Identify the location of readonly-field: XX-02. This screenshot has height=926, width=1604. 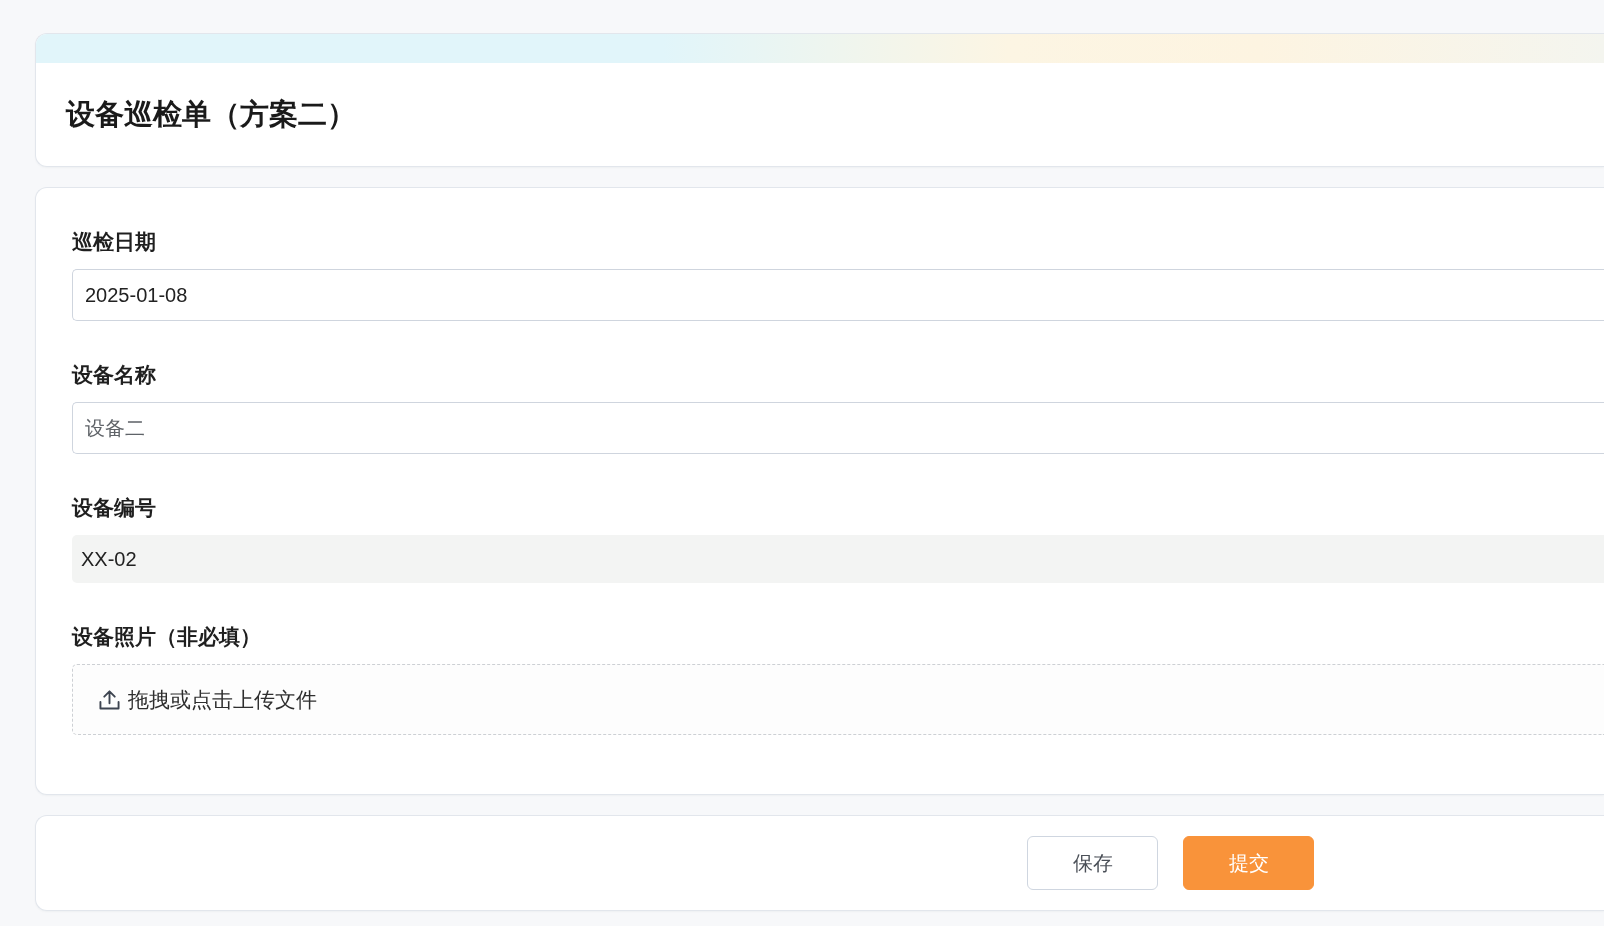
(838, 559).